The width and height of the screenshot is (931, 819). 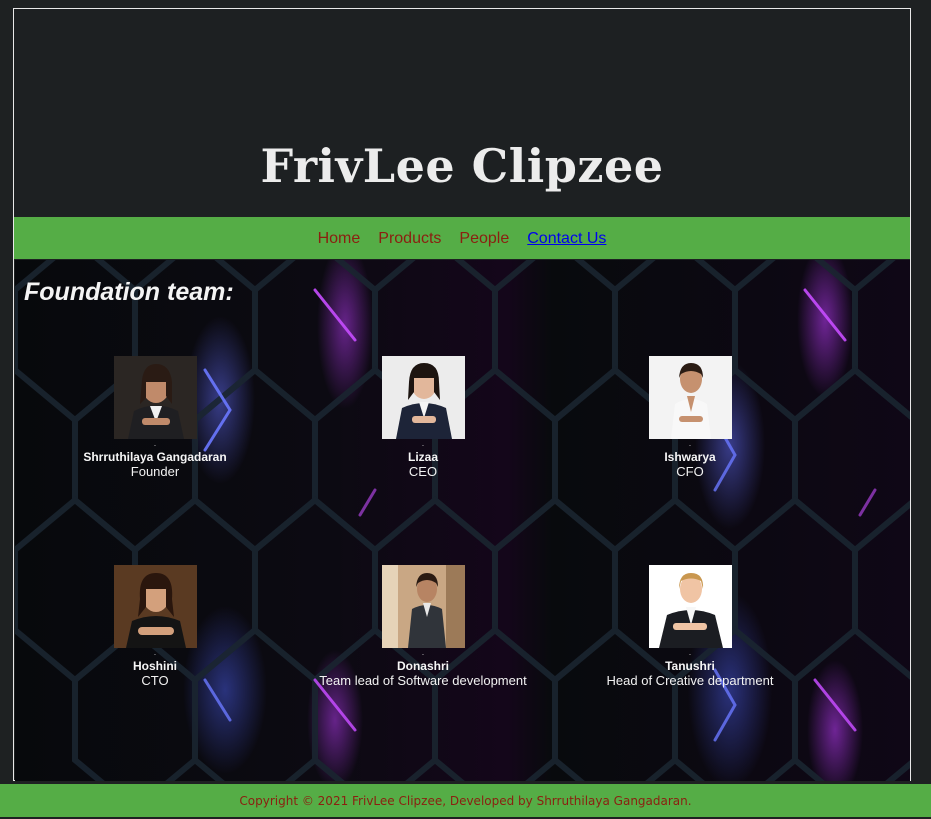 I want to click on team-member-card: . Shrruthilaya Gangadaran Founder, so click(x=155, y=417).